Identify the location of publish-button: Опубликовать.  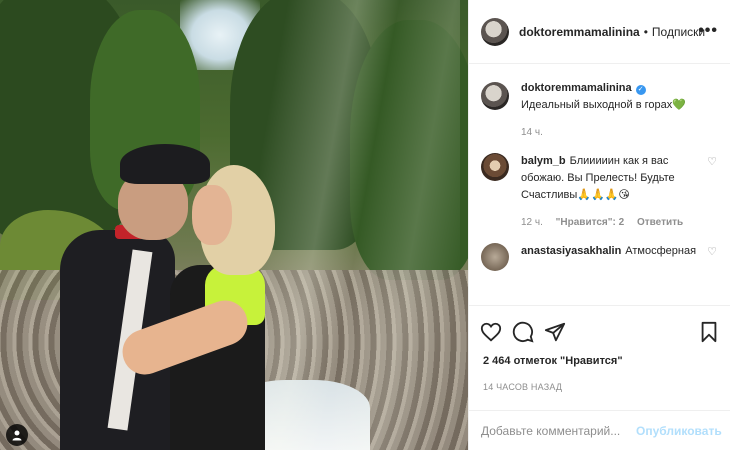
(679, 431).